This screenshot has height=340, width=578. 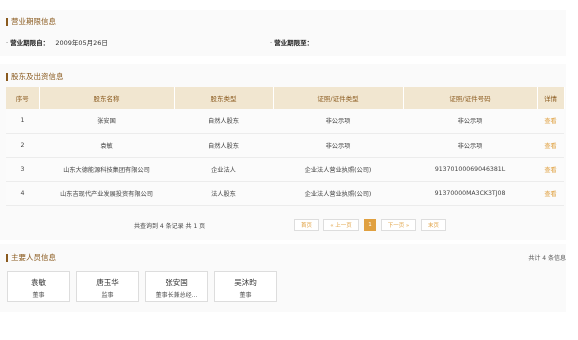 I want to click on business-term-panel, so click(x=283, y=33).